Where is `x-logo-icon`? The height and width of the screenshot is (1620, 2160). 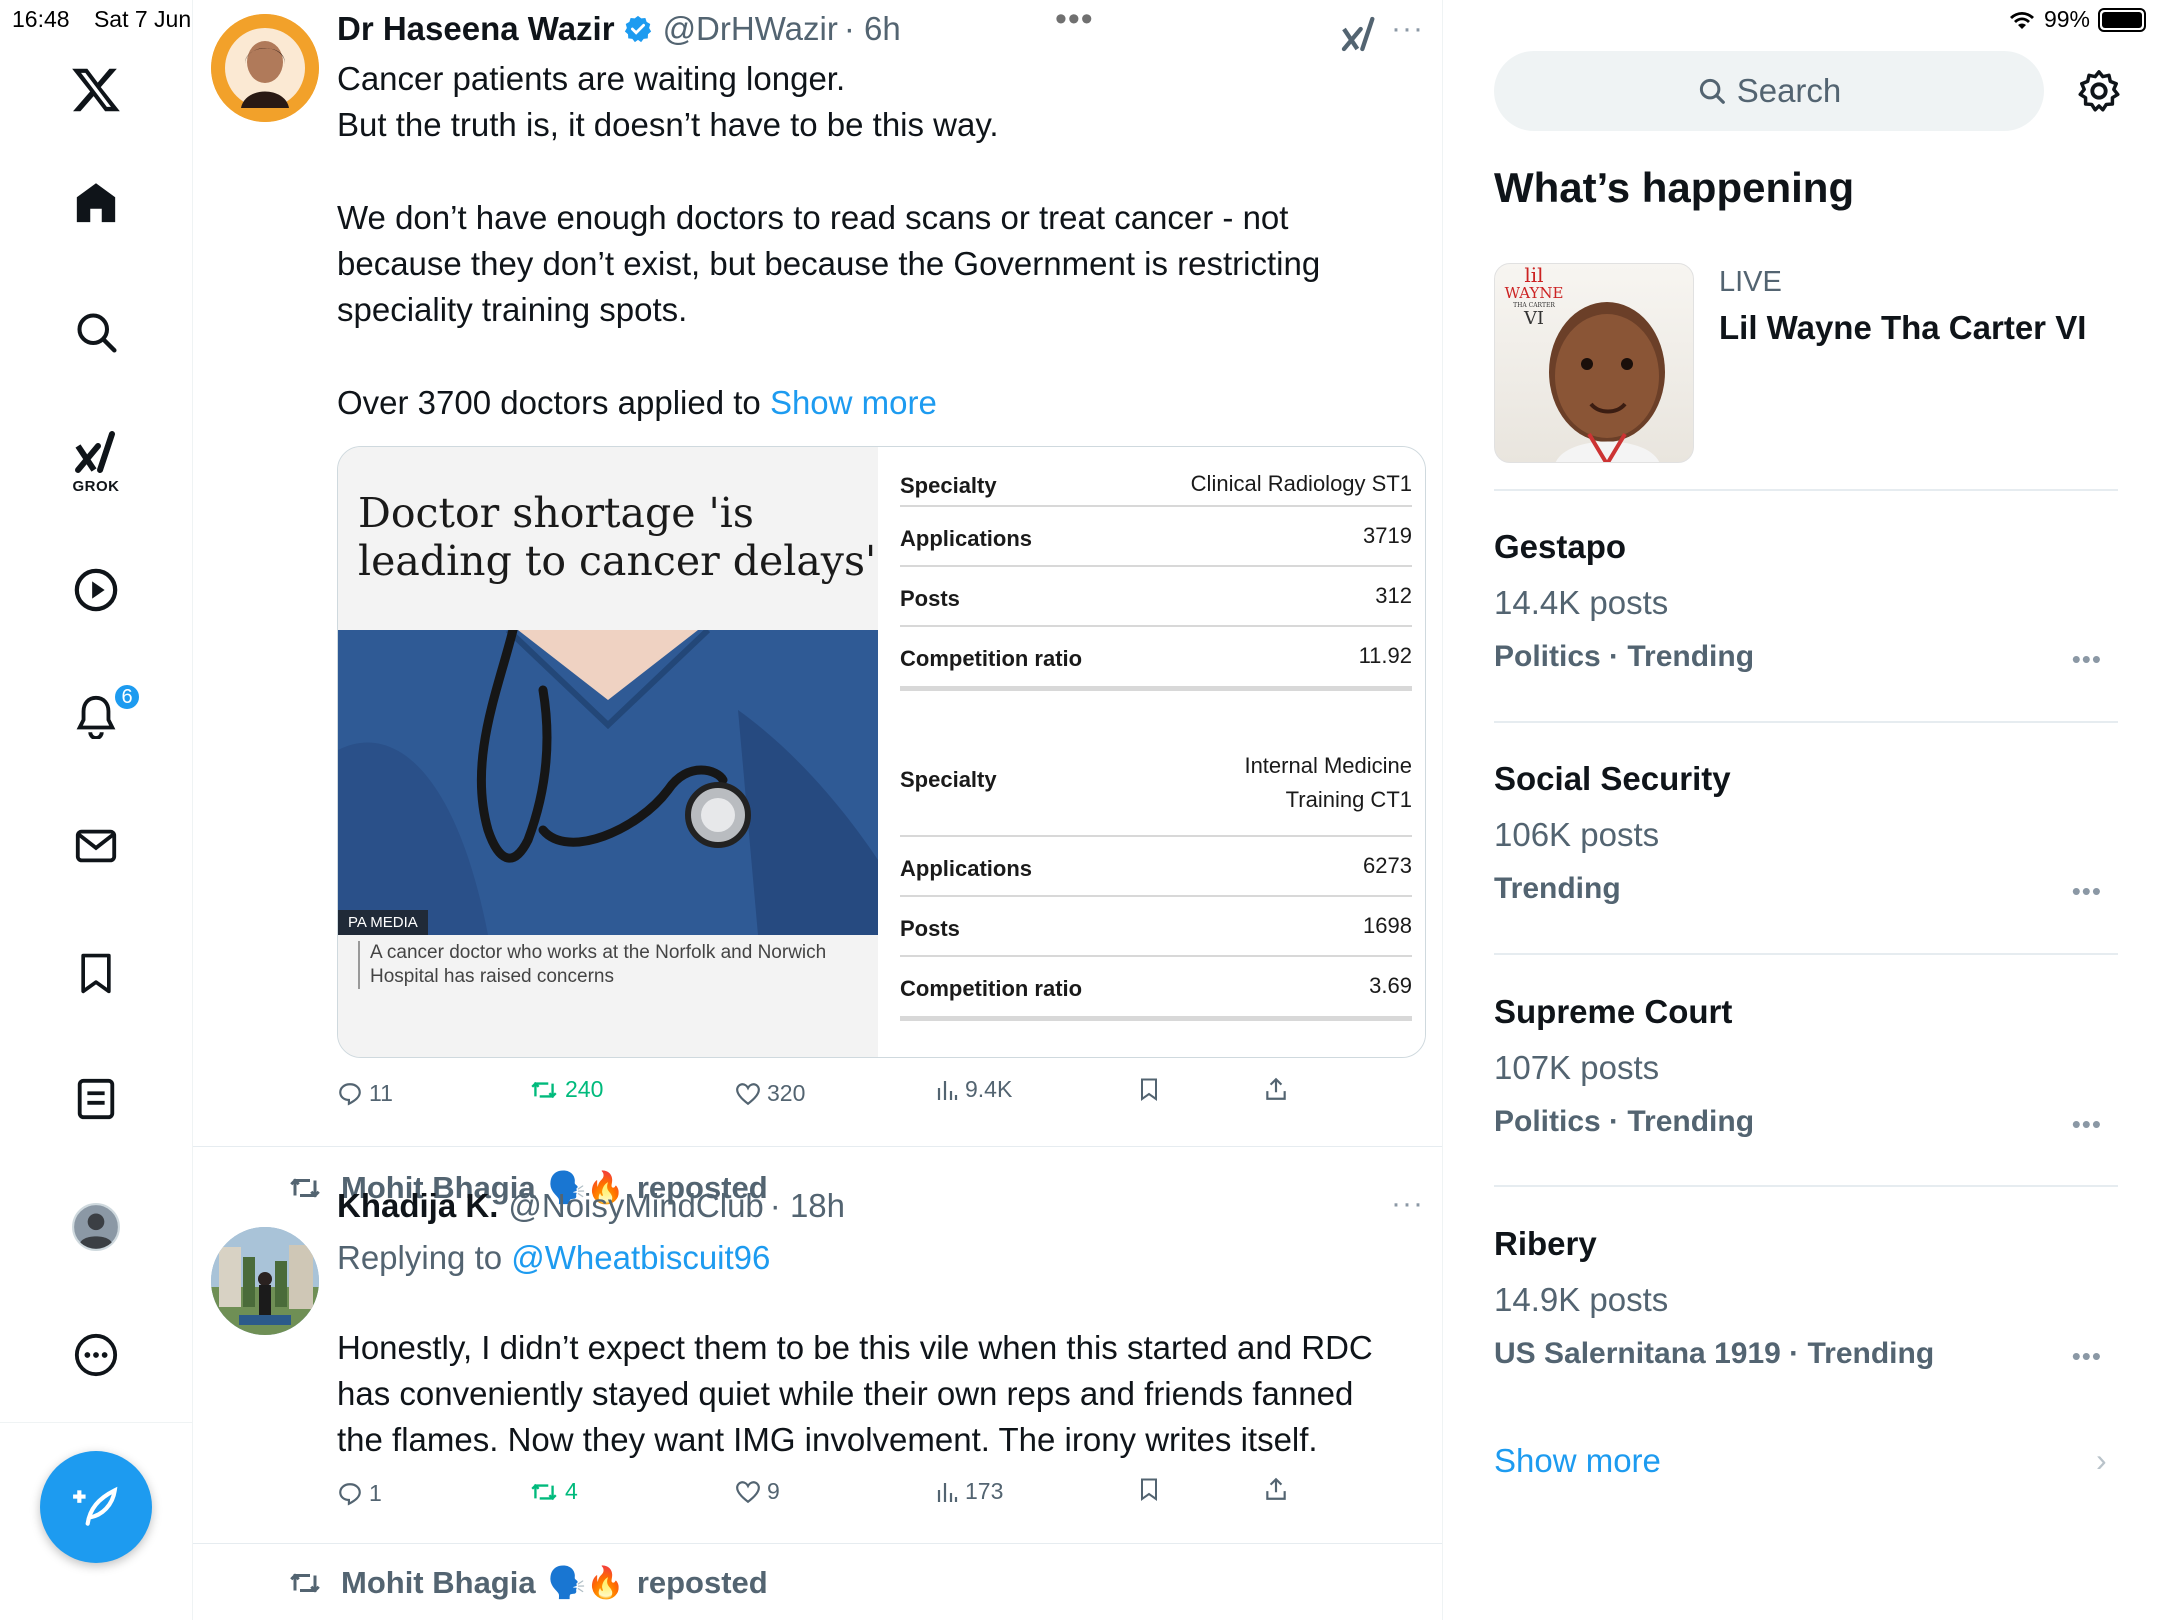
x-logo-icon is located at coordinates (96, 90).